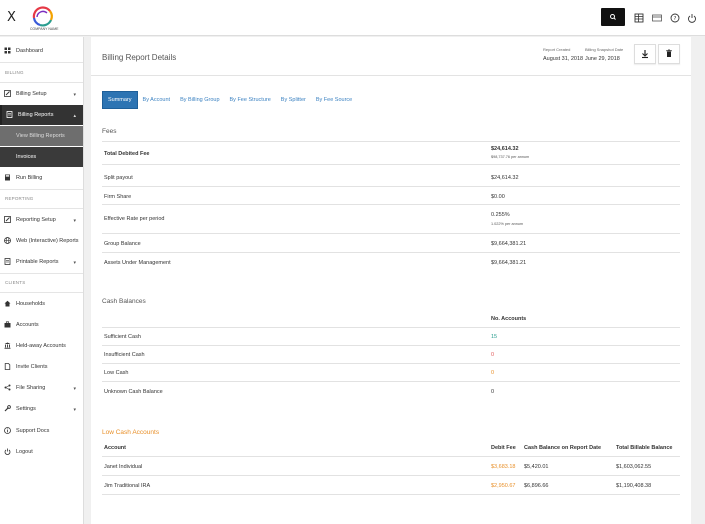 This screenshot has width=705, height=524. Describe the element at coordinates (7, 430) in the screenshot. I see `info-icon` at that location.